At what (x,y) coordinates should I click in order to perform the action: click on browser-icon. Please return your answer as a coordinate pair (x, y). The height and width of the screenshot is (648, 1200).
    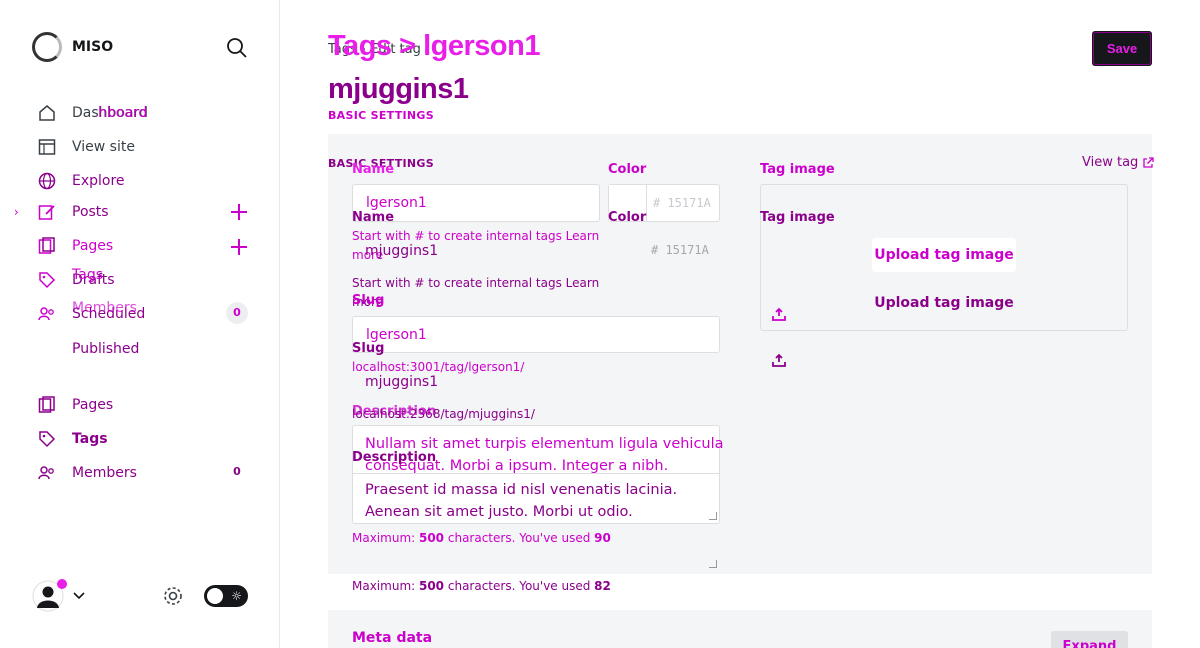
    Looking at the image, I should click on (47, 147).